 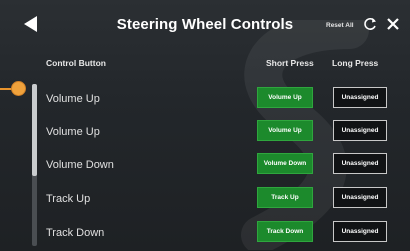 I want to click on column-header-control-button: Control Button, so click(x=76, y=63).